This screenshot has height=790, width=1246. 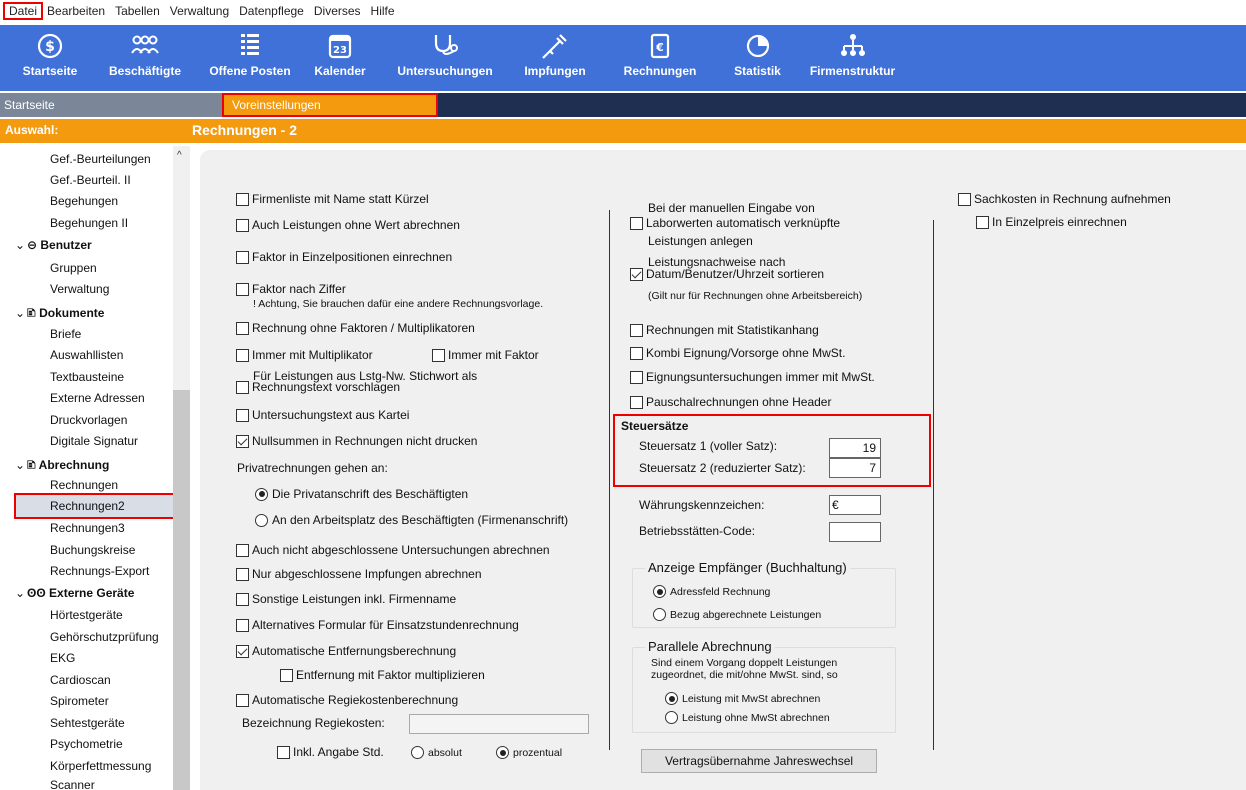 I want to click on toolbar-untersuchungen-button: Untersuchungen, so click(x=445, y=58).